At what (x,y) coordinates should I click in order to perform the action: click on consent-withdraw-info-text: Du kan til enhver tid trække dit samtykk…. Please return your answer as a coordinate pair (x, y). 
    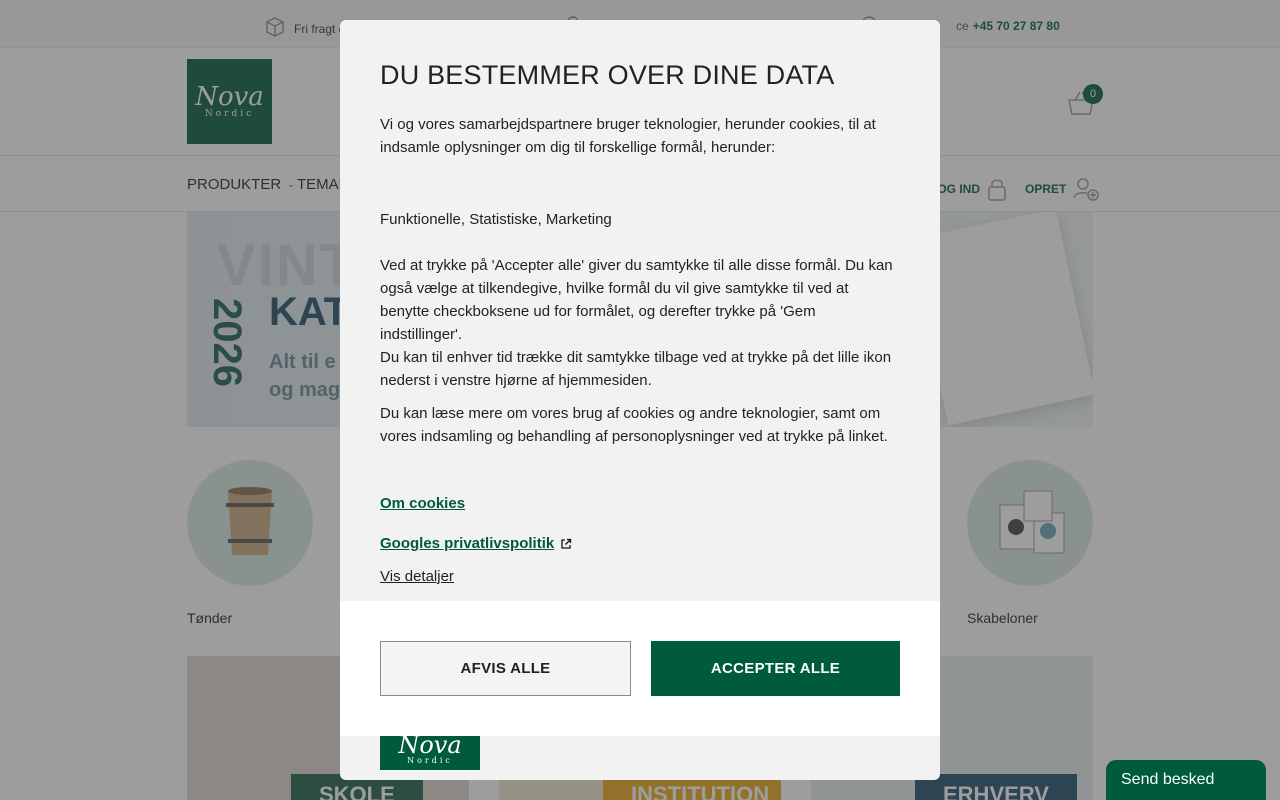
    Looking at the image, I should click on (636, 369).